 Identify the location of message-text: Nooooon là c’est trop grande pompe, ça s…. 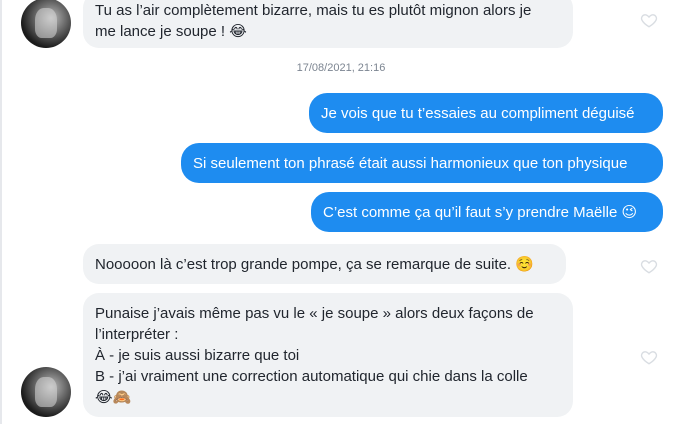
(314, 264).